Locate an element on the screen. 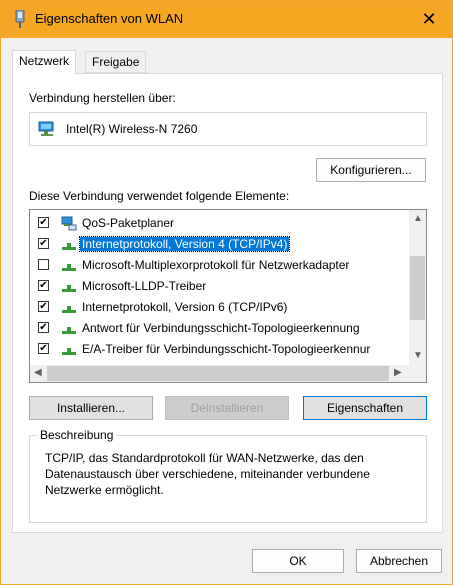 This screenshot has width=453, height=585. horizontal-scroll-thumb is located at coordinates (218, 373).